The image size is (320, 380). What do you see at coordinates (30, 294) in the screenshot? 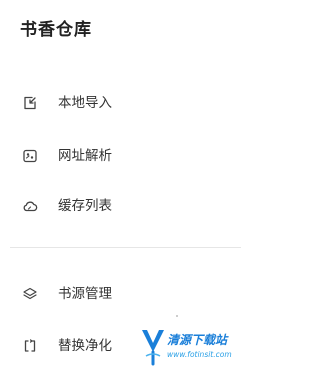
I see `layers-icon` at bounding box center [30, 294].